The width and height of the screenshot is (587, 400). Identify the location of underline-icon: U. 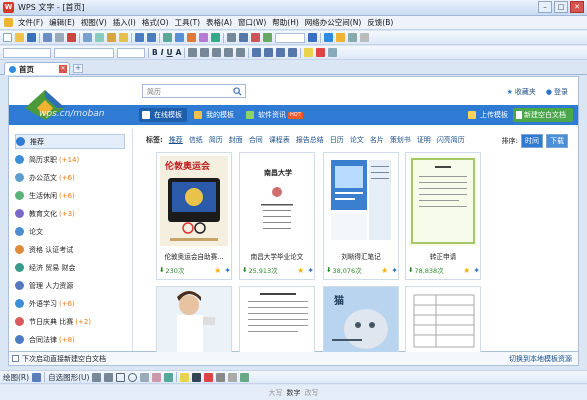
(170, 52).